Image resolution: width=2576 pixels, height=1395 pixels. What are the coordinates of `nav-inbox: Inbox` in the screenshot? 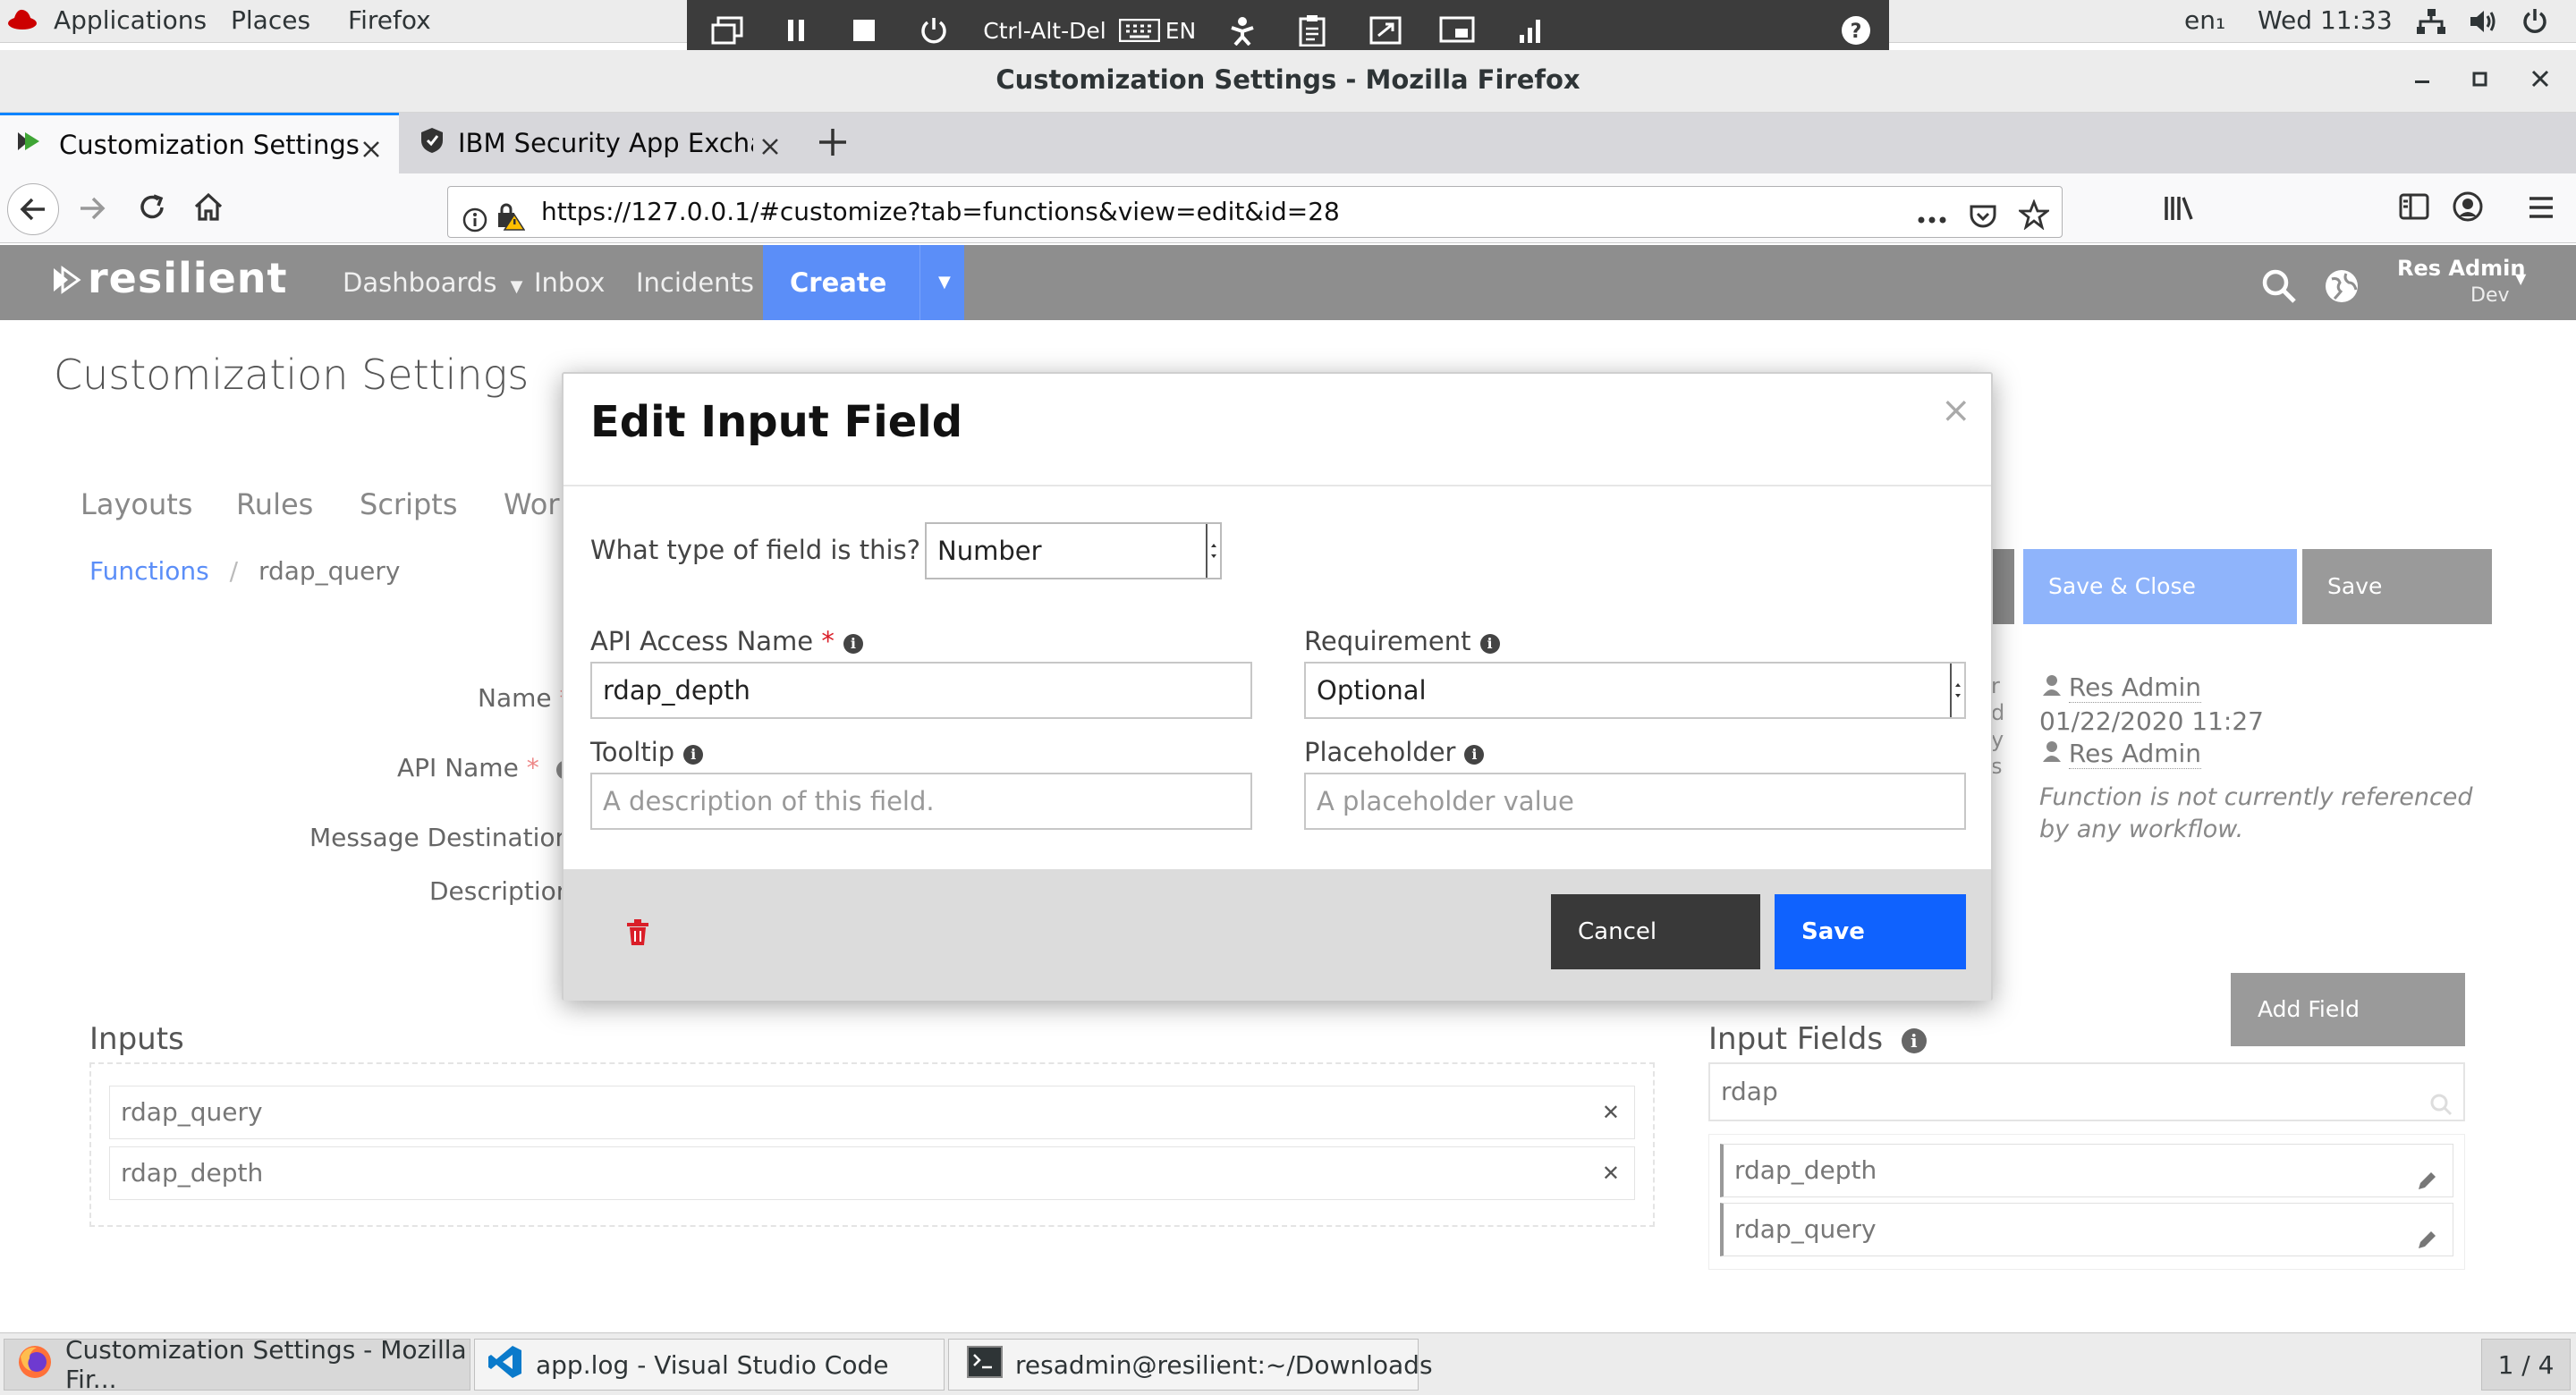 It's located at (569, 282).